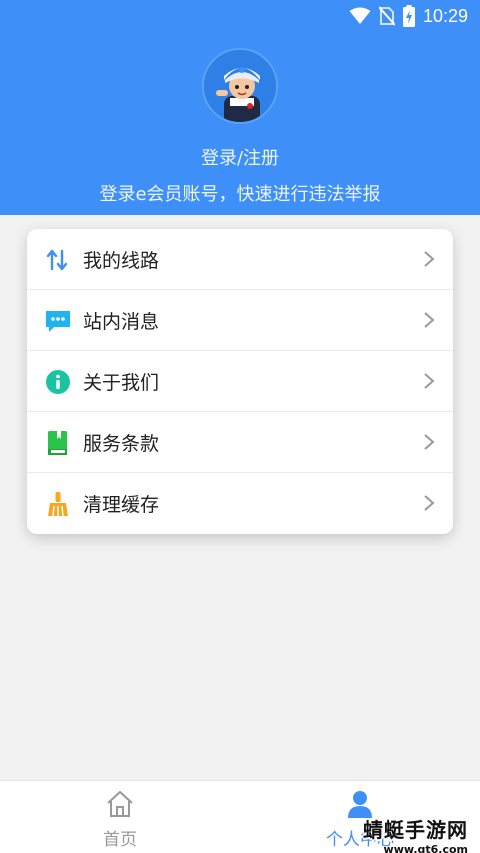 The width and height of the screenshot is (480, 853). I want to click on login-register-link: 登录/注册, so click(240, 157).